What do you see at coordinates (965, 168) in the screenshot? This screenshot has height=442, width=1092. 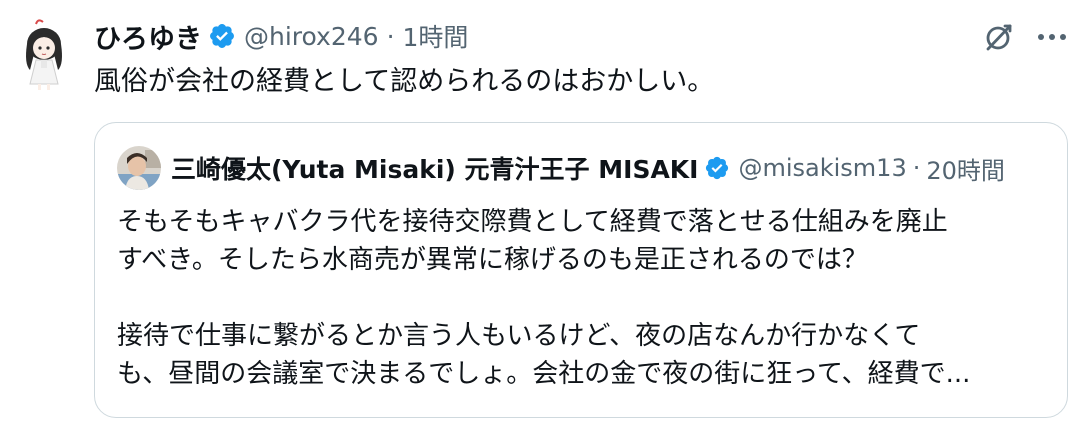 I see `quoted-tweet-timestamp: 20時間` at bounding box center [965, 168].